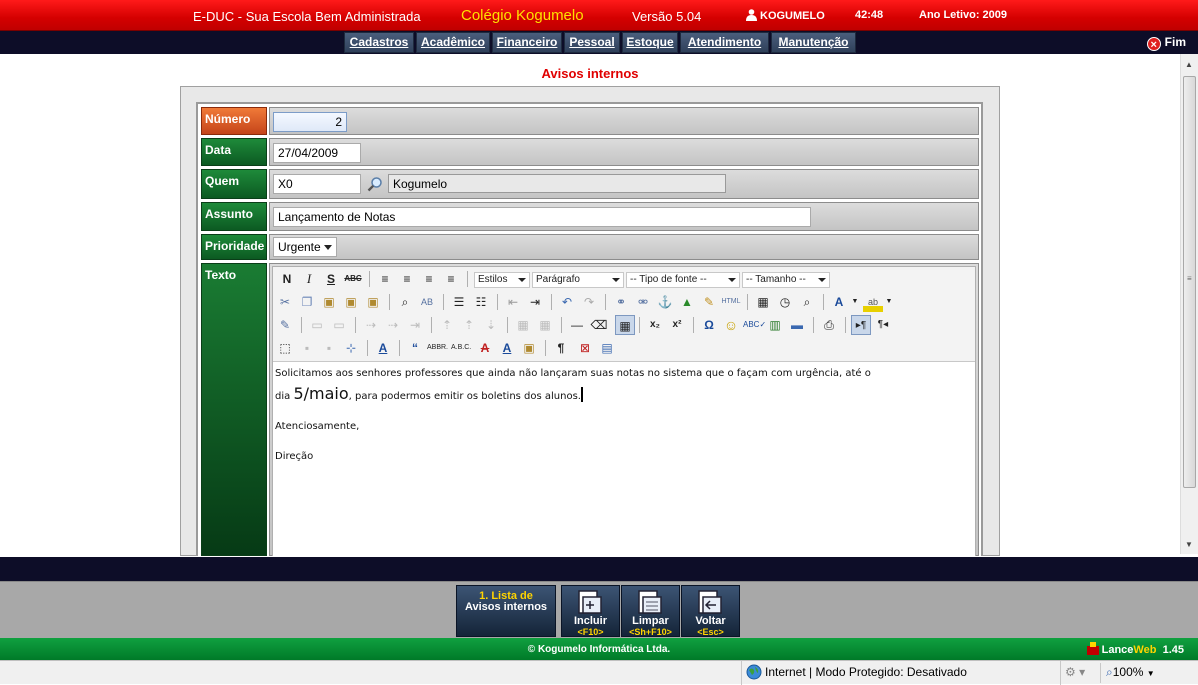 Image resolution: width=1198 pixels, height=685 pixels. I want to click on vertical-scrollbar: ▲ ≡ ▼, so click(1189, 304).